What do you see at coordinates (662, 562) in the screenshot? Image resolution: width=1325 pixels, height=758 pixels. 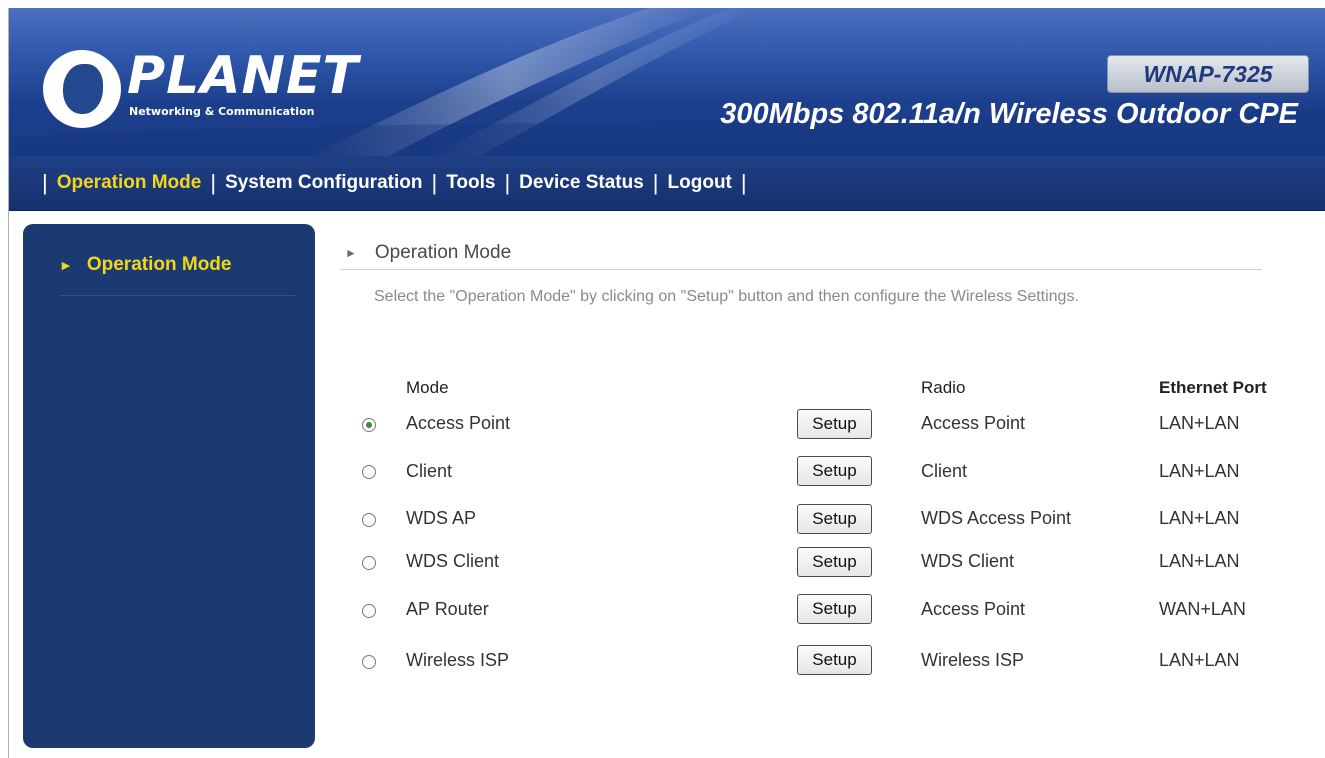 I see `table-row: WDS Client Setup WDS Client LAN+LAN` at bounding box center [662, 562].